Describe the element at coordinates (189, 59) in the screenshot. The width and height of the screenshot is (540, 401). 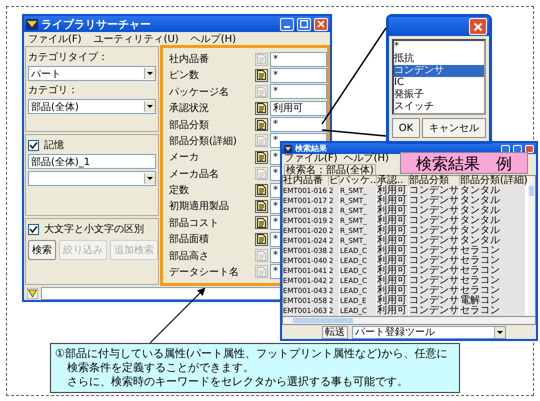
I see `attribute-label: 社内品番` at that location.